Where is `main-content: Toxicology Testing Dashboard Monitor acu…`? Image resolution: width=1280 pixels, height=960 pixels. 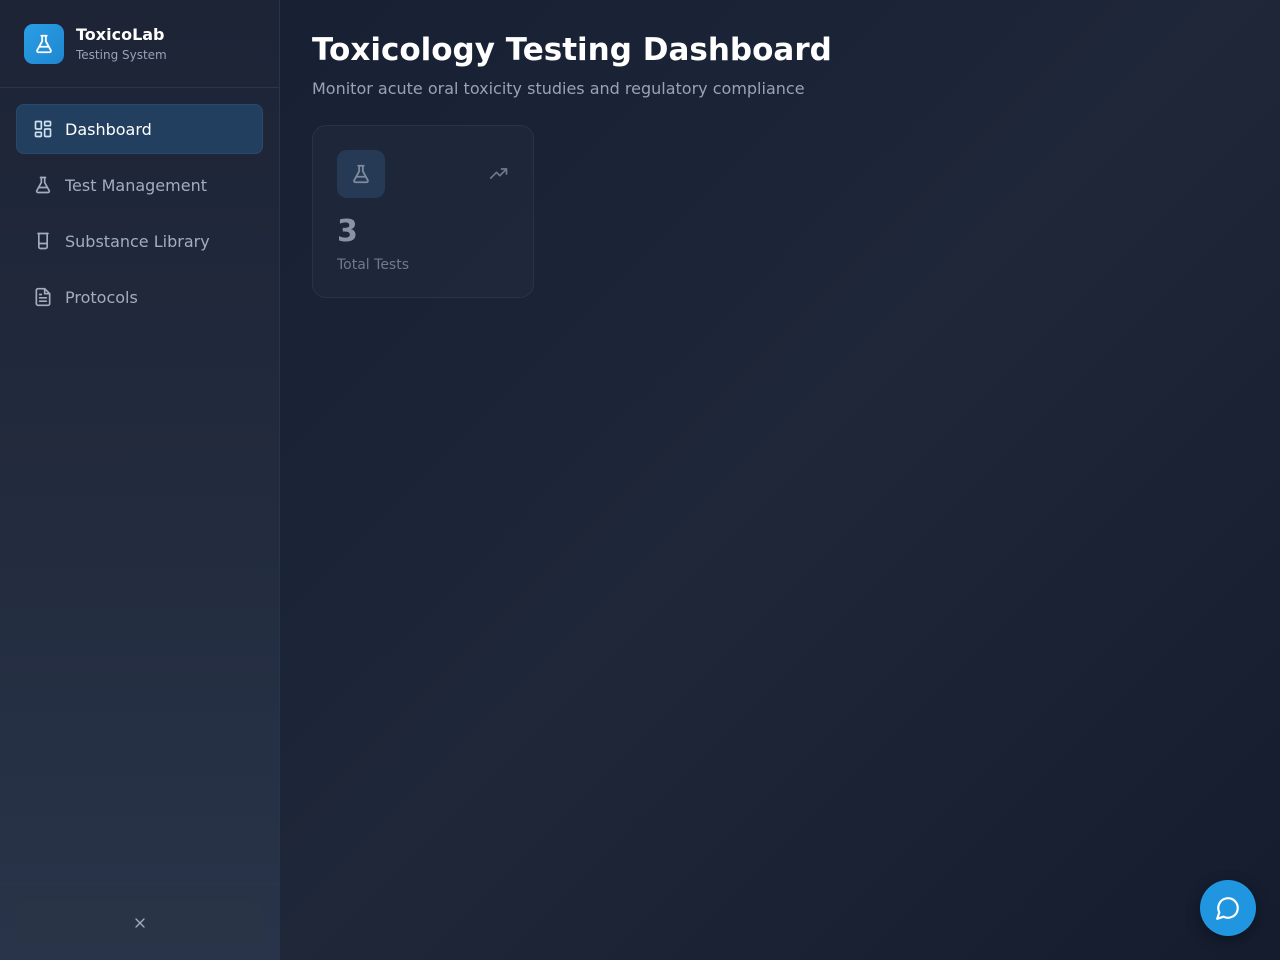
main-content: Toxicology Testing Dashboard Monitor acu… is located at coordinates (572, 149).